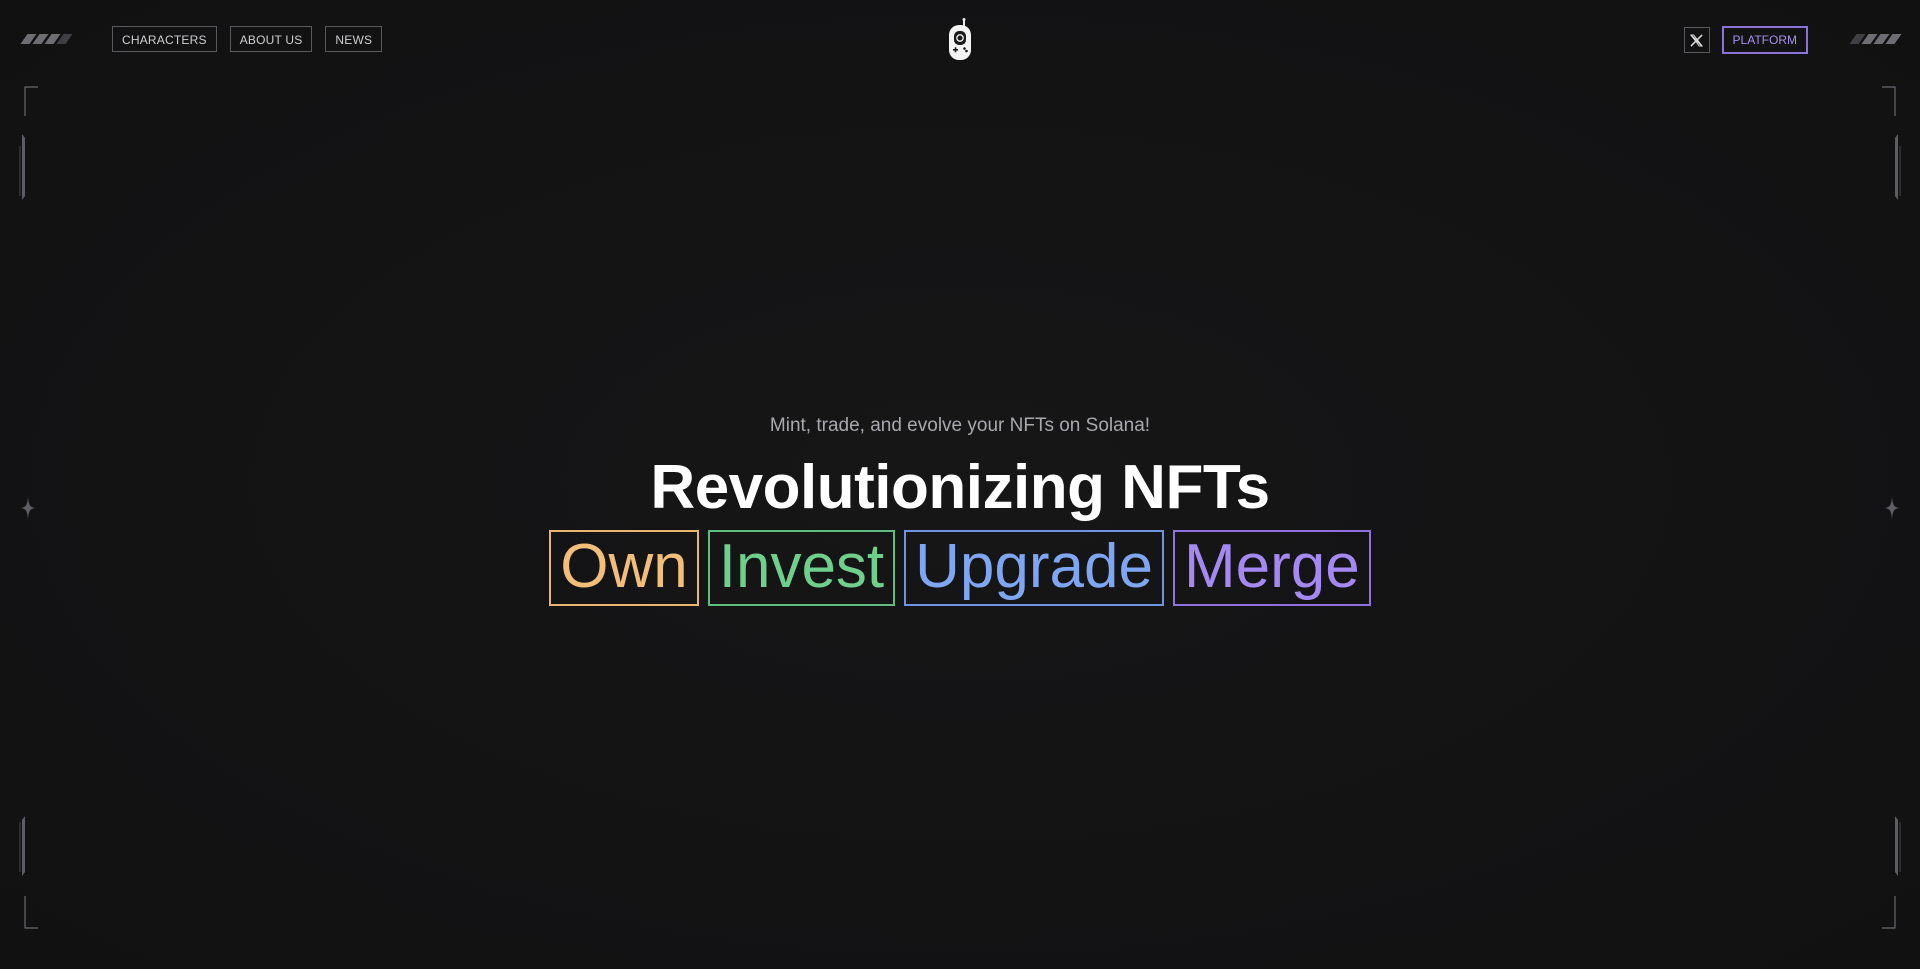 This screenshot has width=1920, height=969. I want to click on stripes-decoration-right, so click(1875, 39).